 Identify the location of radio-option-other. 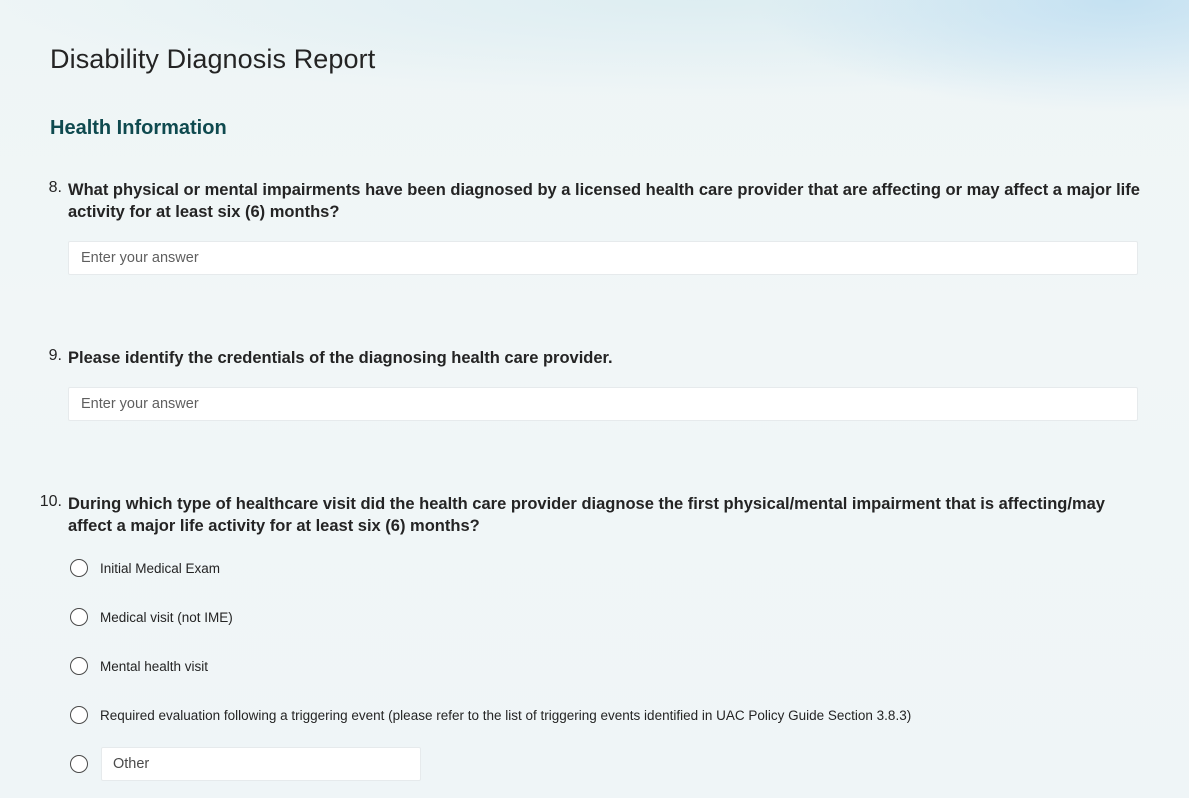
(79, 764).